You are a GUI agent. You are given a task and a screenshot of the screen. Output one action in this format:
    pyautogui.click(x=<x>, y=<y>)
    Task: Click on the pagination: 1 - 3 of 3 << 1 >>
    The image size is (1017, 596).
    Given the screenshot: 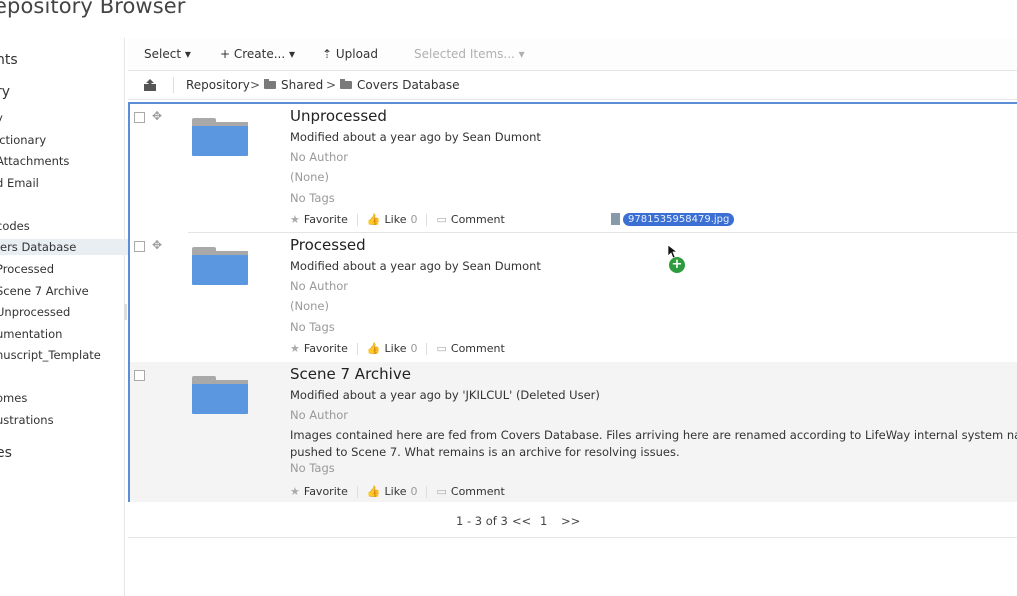 What is the action you would take?
    pyautogui.click(x=572, y=520)
    